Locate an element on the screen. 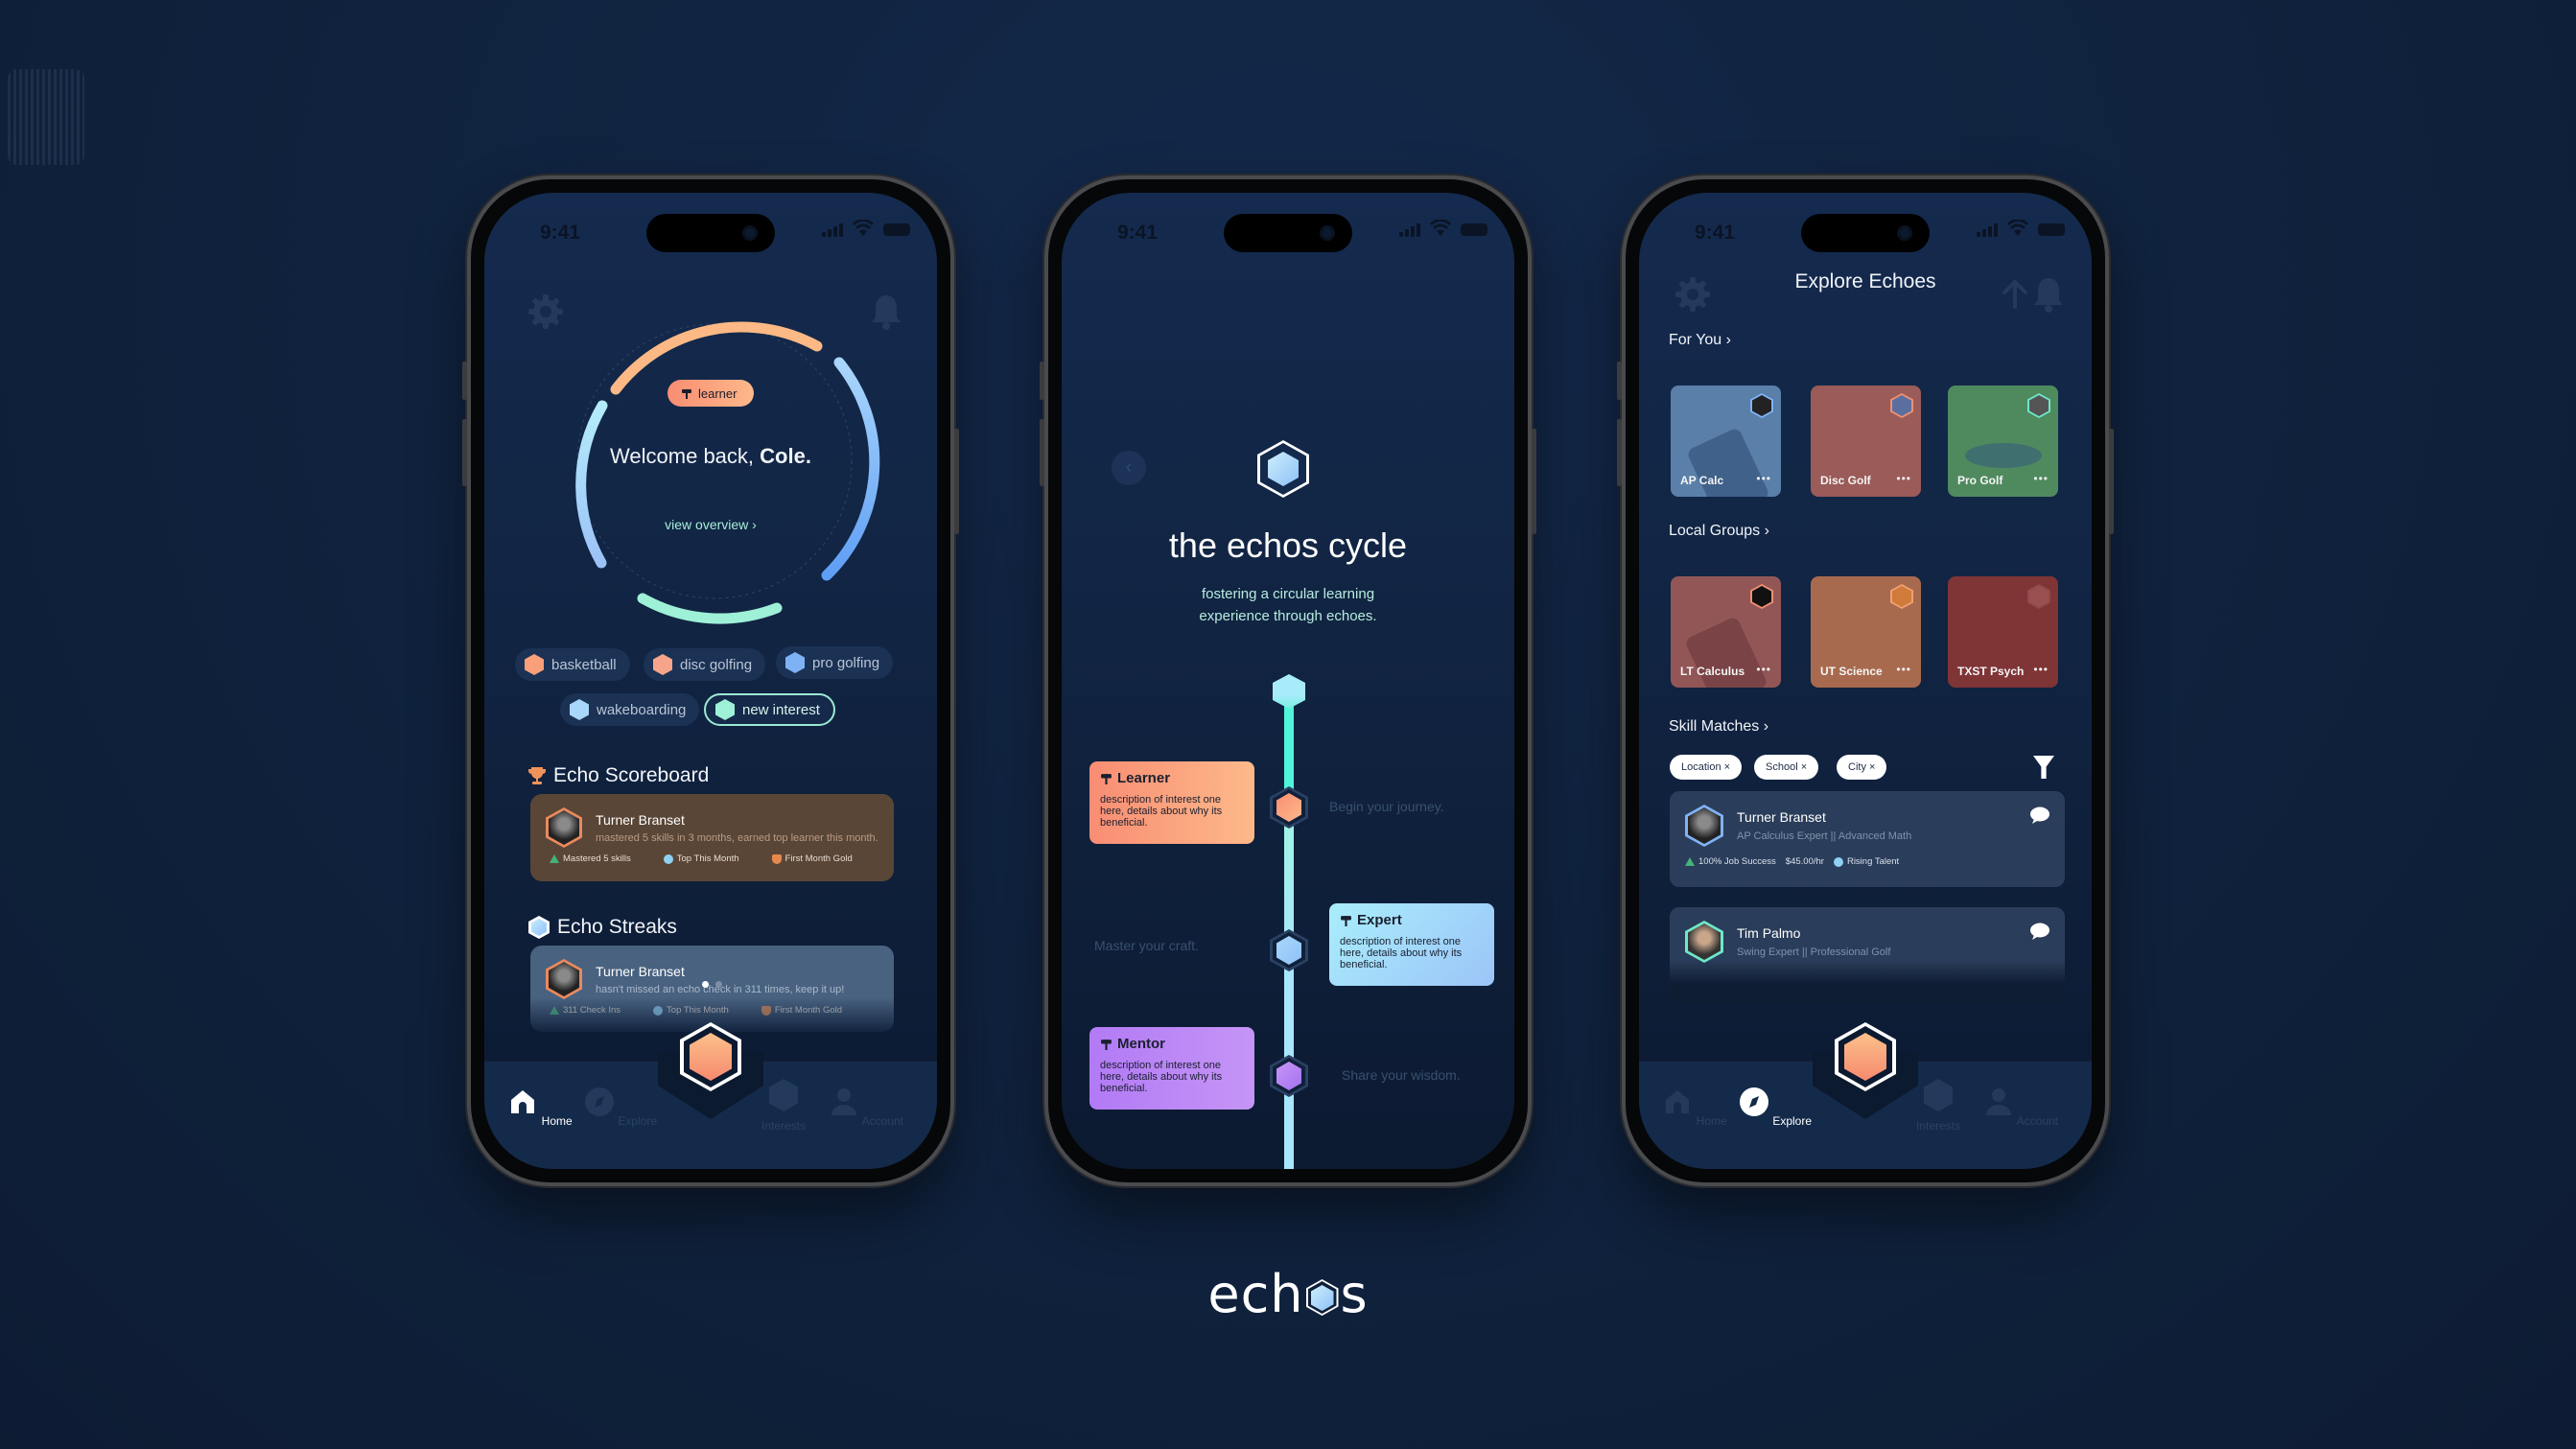  section-title-text: Echo Streaks is located at coordinates (617, 927).